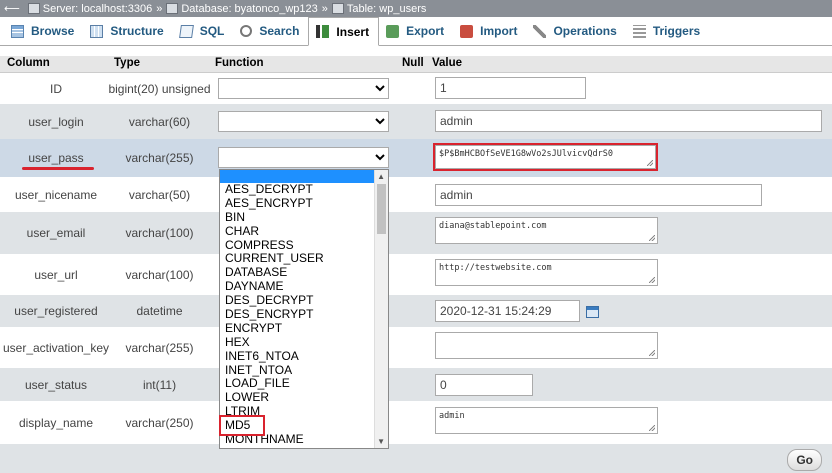 This screenshot has height=473, width=832. I want to click on header-column: Column, so click(28, 63).